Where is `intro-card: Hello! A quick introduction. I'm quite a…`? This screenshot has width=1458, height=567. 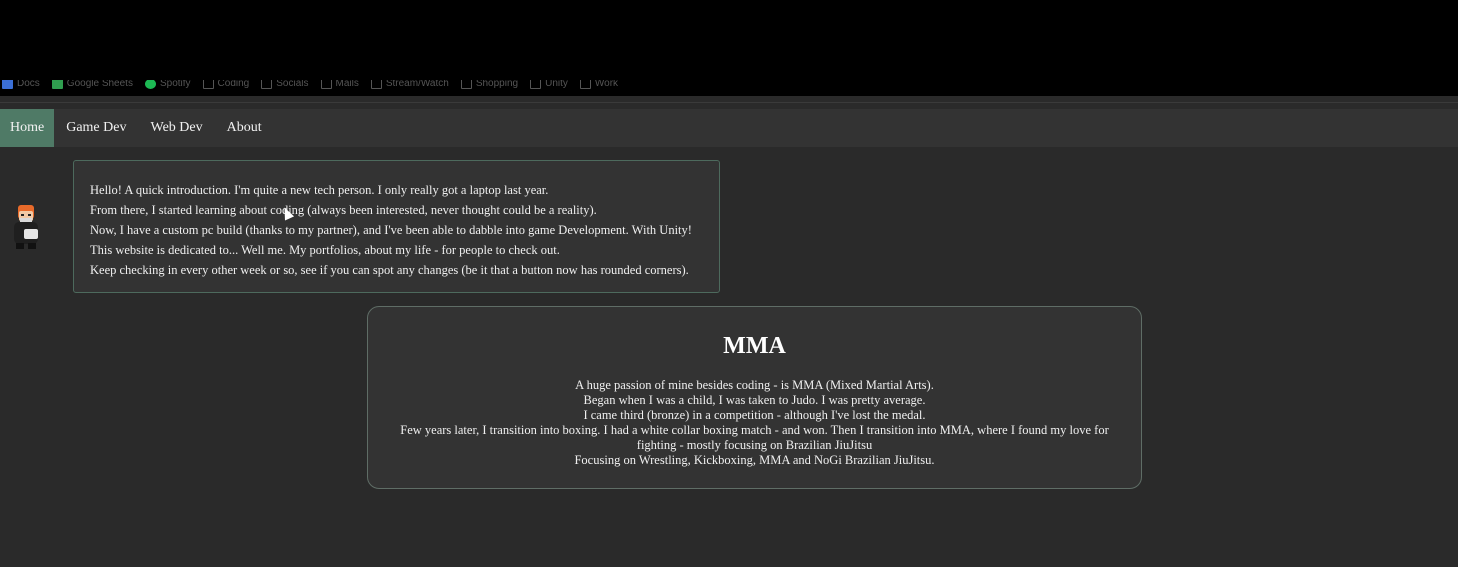
intro-card: Hello! A quick introduction. I'm quite a… is located at coordinates (396, 226).